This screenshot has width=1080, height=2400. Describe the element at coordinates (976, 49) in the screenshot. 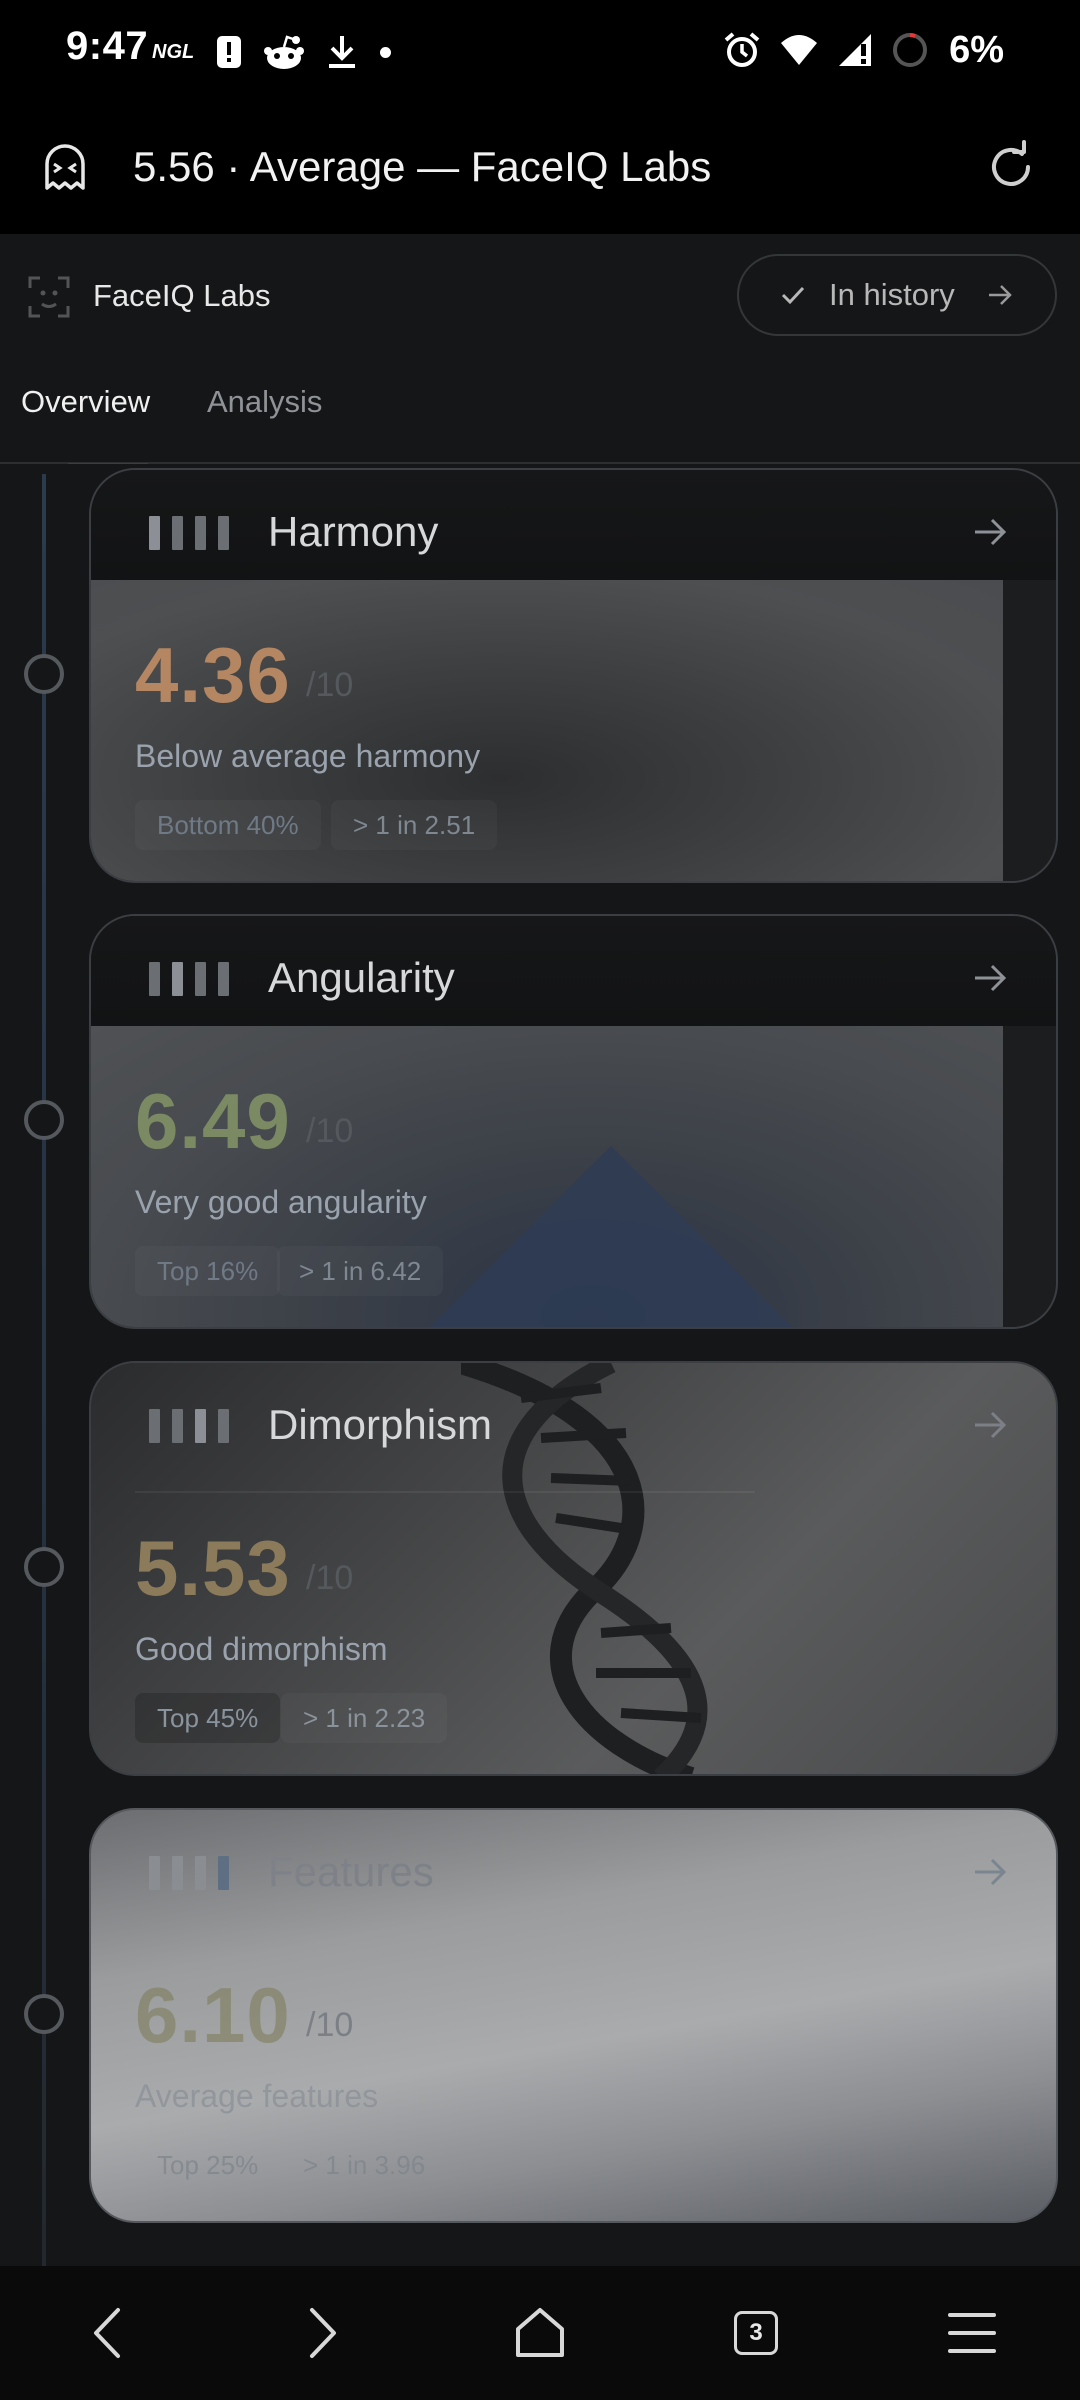

I see `battery-percent: 6%` at that location.